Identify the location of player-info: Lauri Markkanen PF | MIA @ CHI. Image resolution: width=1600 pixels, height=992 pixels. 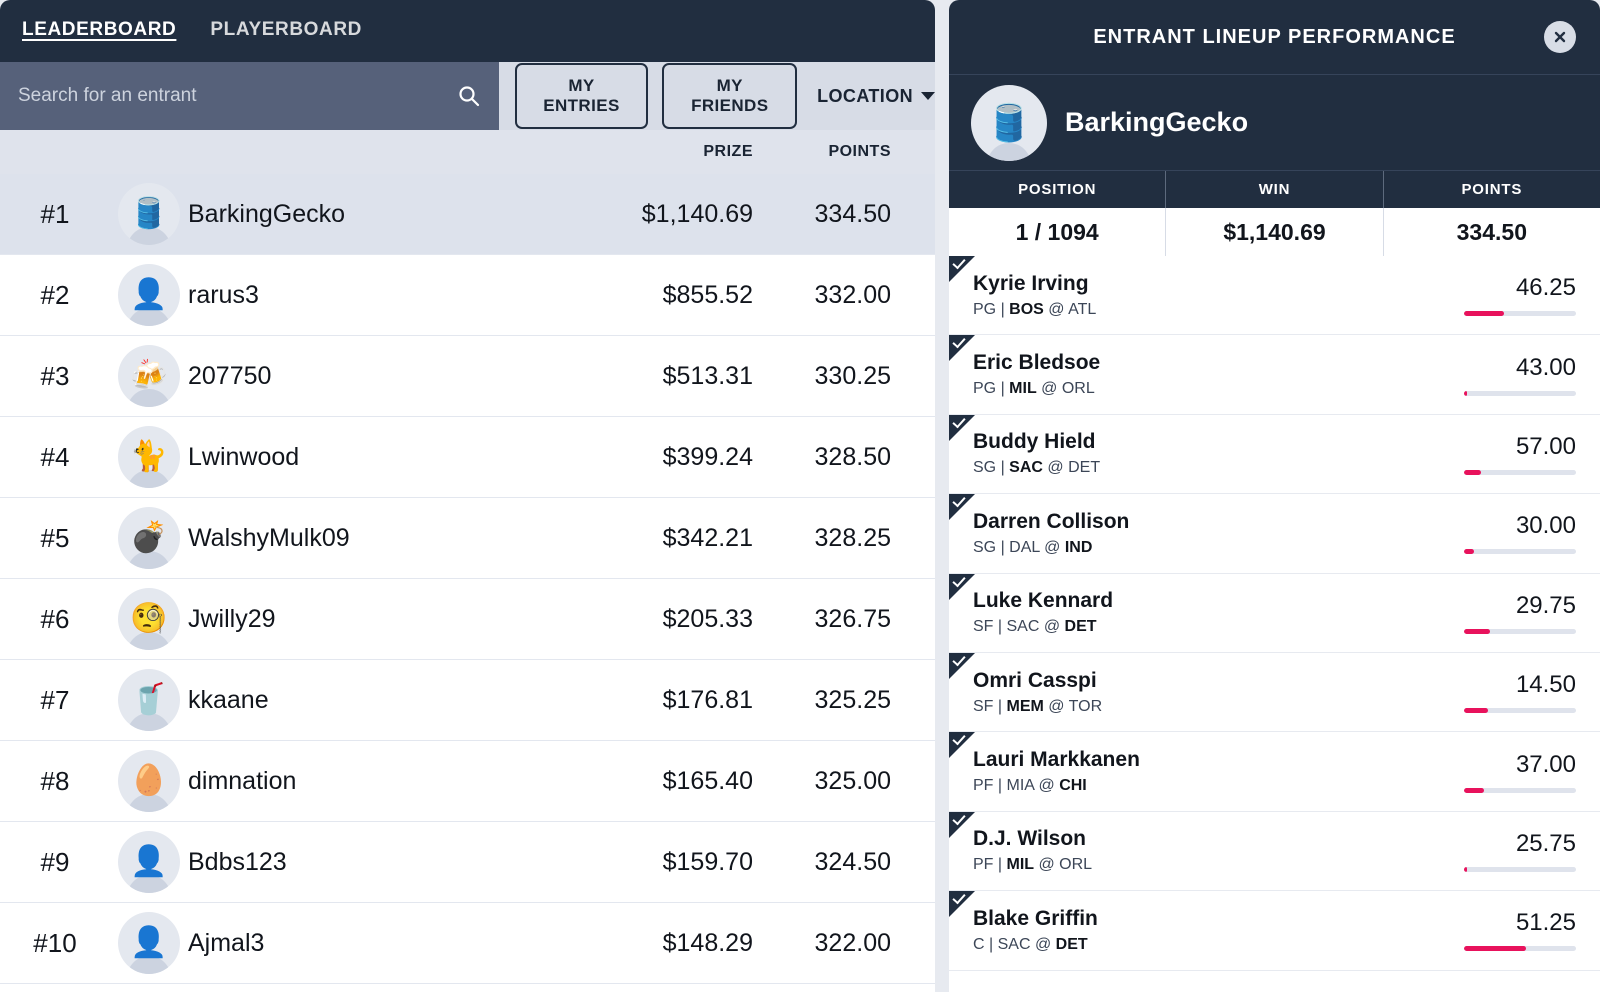
(1056, 771).